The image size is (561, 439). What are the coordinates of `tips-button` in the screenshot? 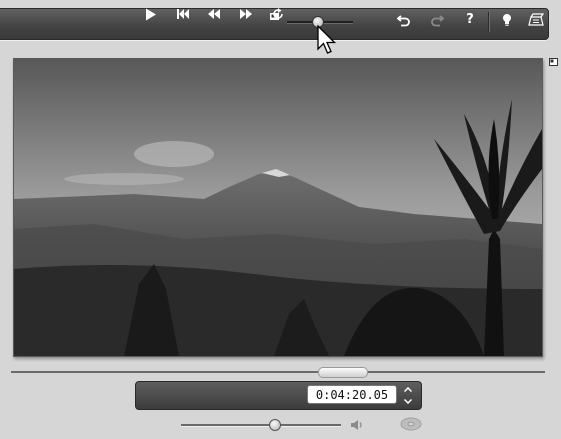 It's located at (507, 20).